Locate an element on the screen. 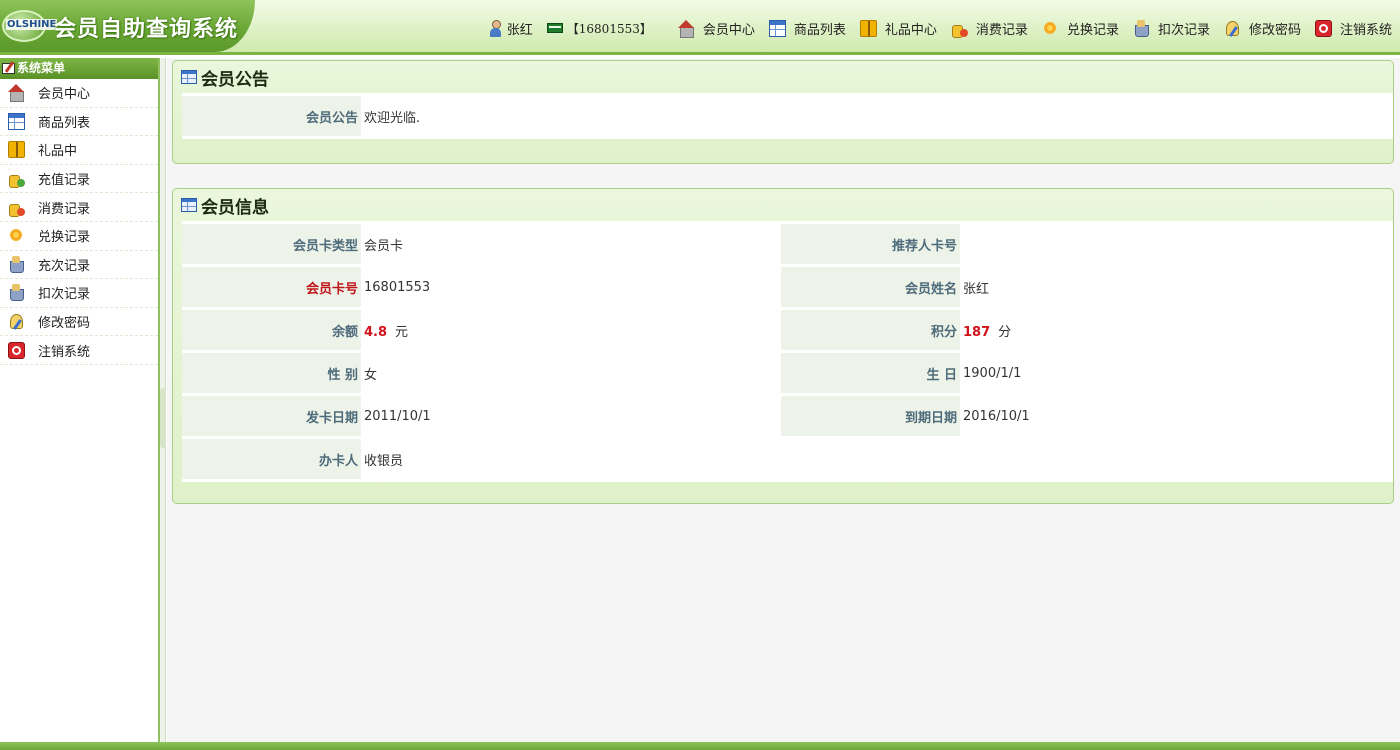 The image size is (1400, 750). sidebar-item-consumption-records: 消费记录 is located at coordinates (79, 207).